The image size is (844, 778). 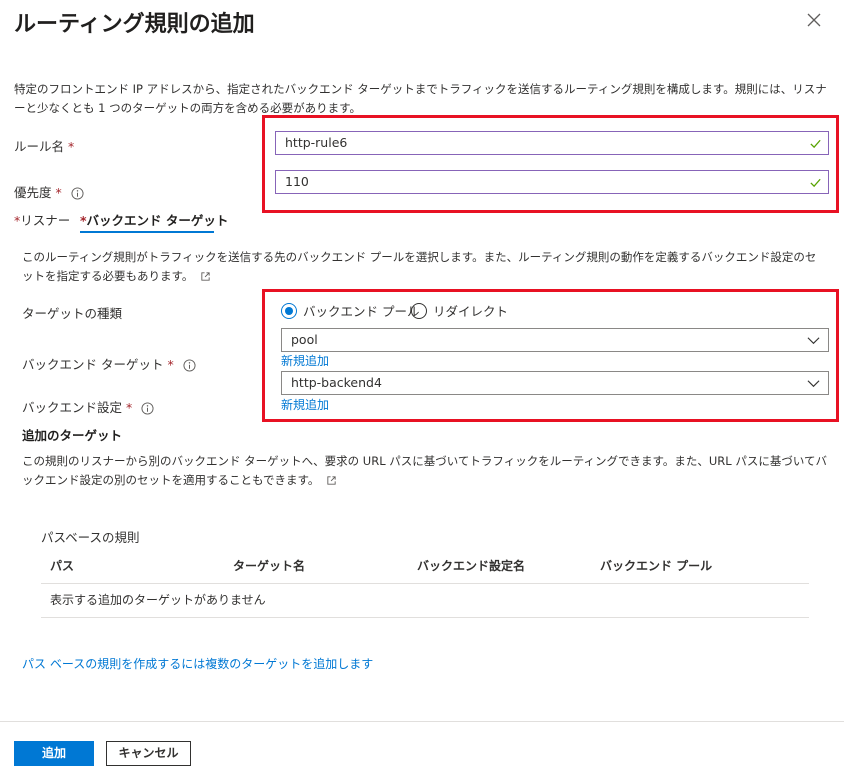 I want to click on radio-backend-pool: バックエンド プール, so click(x=350, y=310).